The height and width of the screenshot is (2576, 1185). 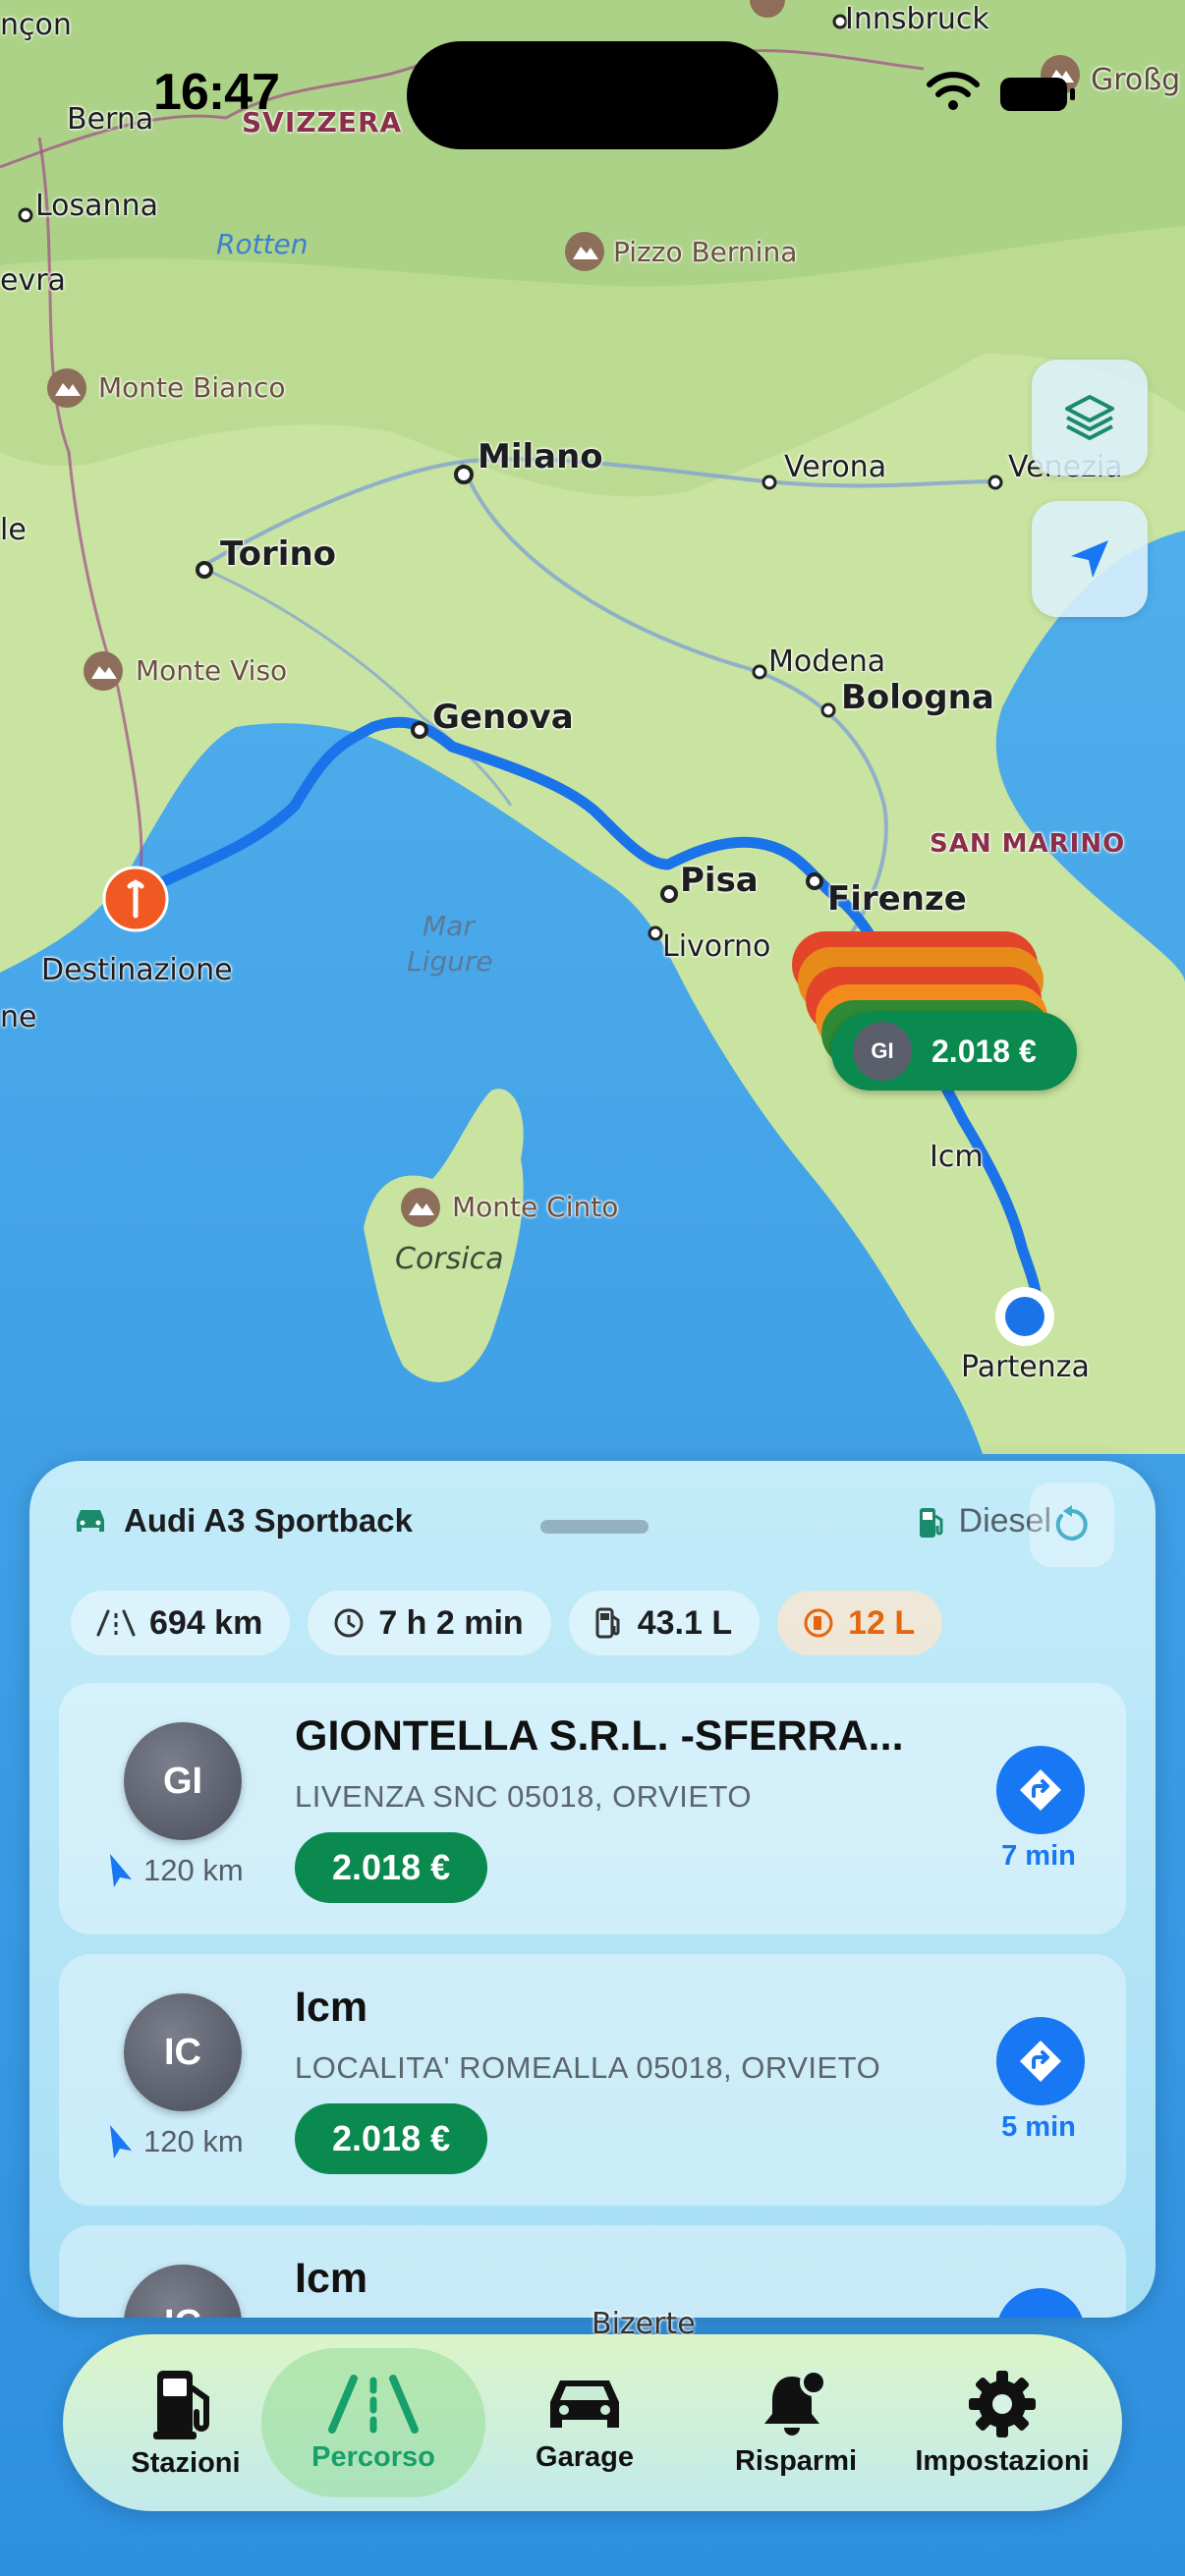 I want to click on tab-label: Garage, so click(x=585, y=2456).